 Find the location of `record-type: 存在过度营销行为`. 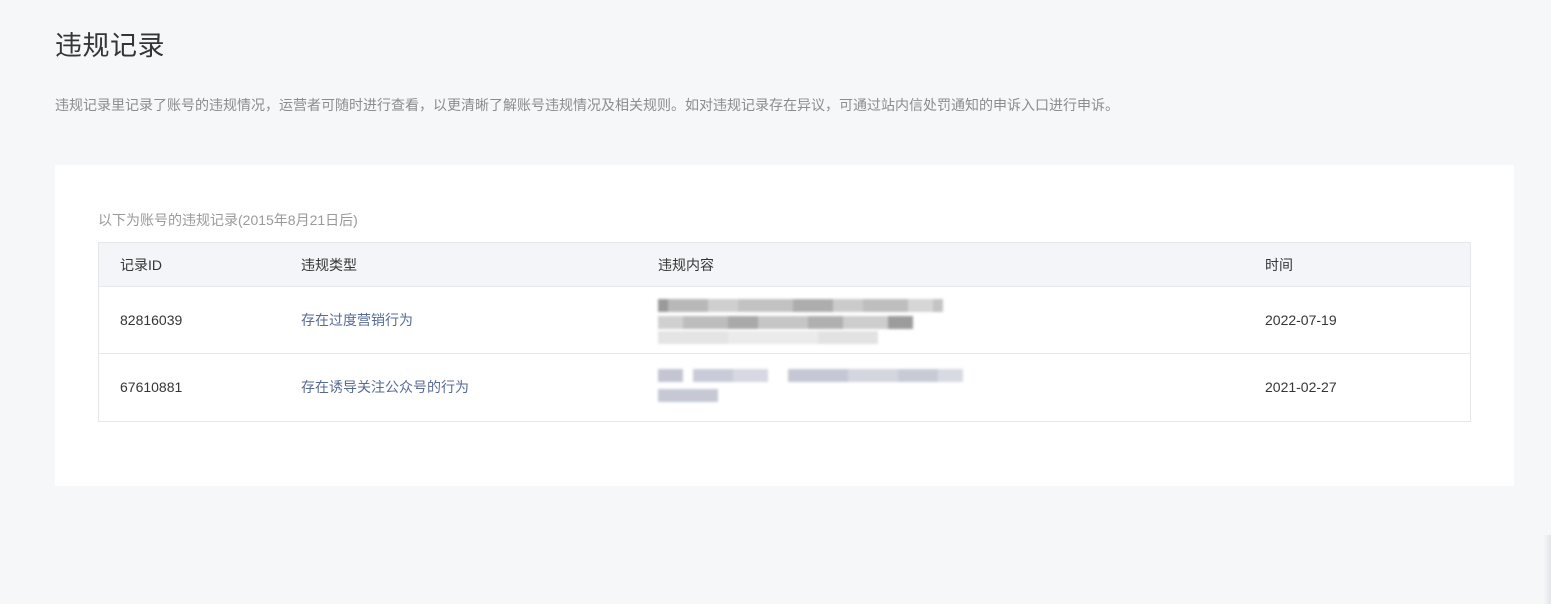

record-type: 存在过度营销行为 is located at coordinates (357, 320).